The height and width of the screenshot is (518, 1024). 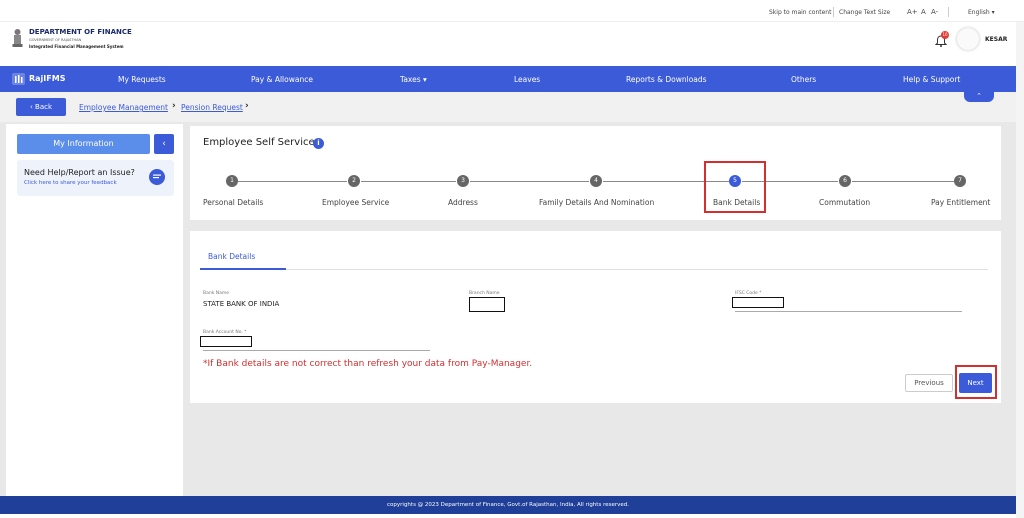 I want to click on ifsc-field-underline, so click(x=848, y=311).